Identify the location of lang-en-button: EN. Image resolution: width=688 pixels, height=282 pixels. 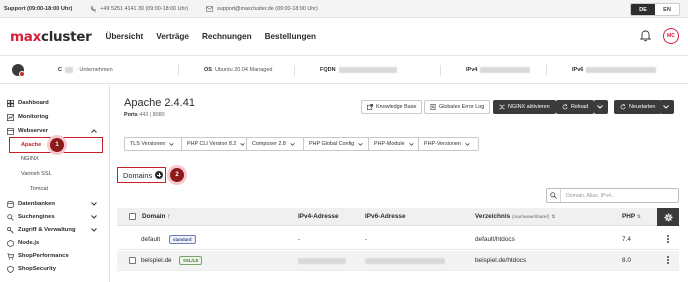
(667, 9).